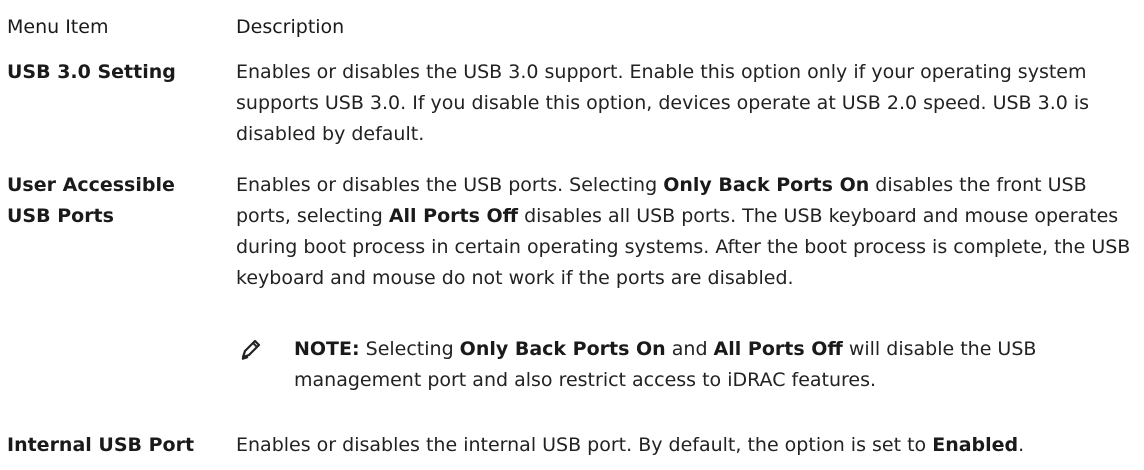  Describe the element at coordinates (117, 201) in the screenshot. I see `menu-item-user-accessible-usb-ports: User Accessible USB Ports` at that location.